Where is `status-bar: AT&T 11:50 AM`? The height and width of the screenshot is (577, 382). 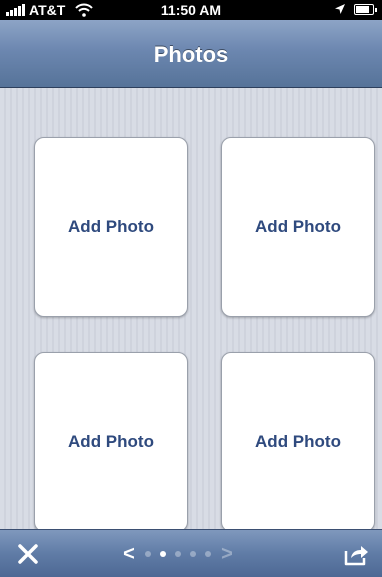 status-bar: AT&T 11:50 AM is located at coordinates (191, 10).